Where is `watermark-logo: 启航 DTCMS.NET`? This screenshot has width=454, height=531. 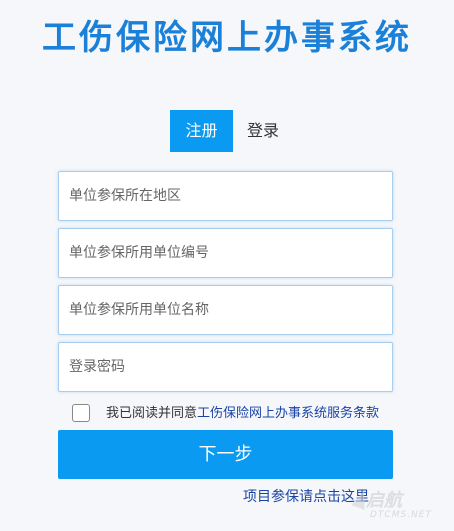
watermark-logo: 启航 DTCMS.NET is located at coordinates (399, 506).